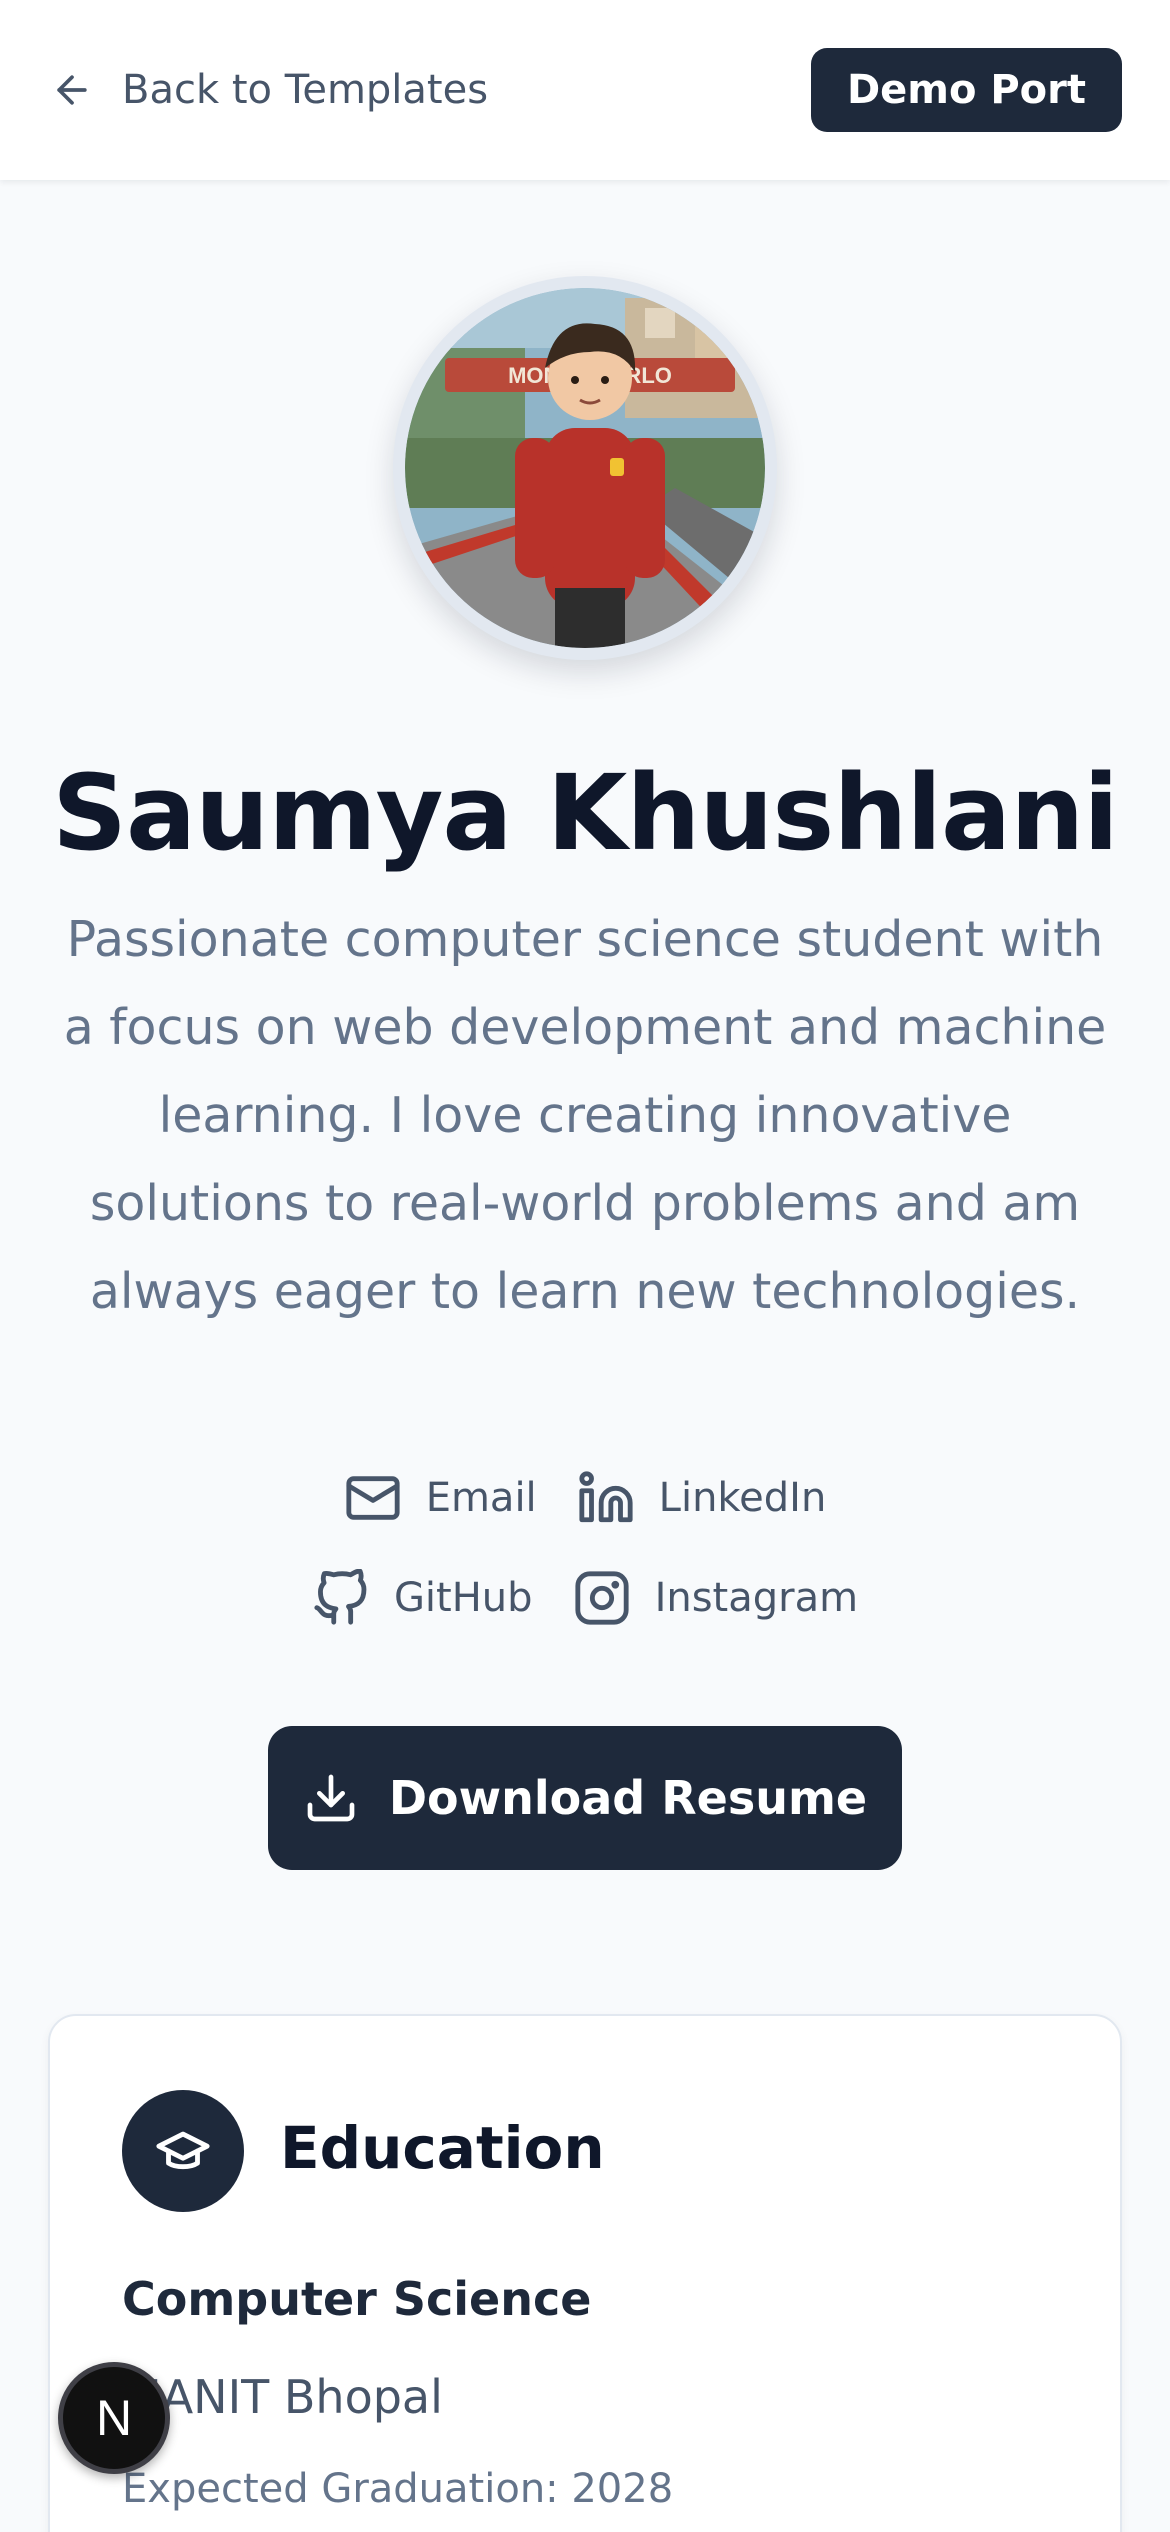 This screenshot has height=2532, width=1170. What do you see at coordinates (72, 90) in the screenshot?
I see `arrow-left-icon` at bounding box center [72, 90].